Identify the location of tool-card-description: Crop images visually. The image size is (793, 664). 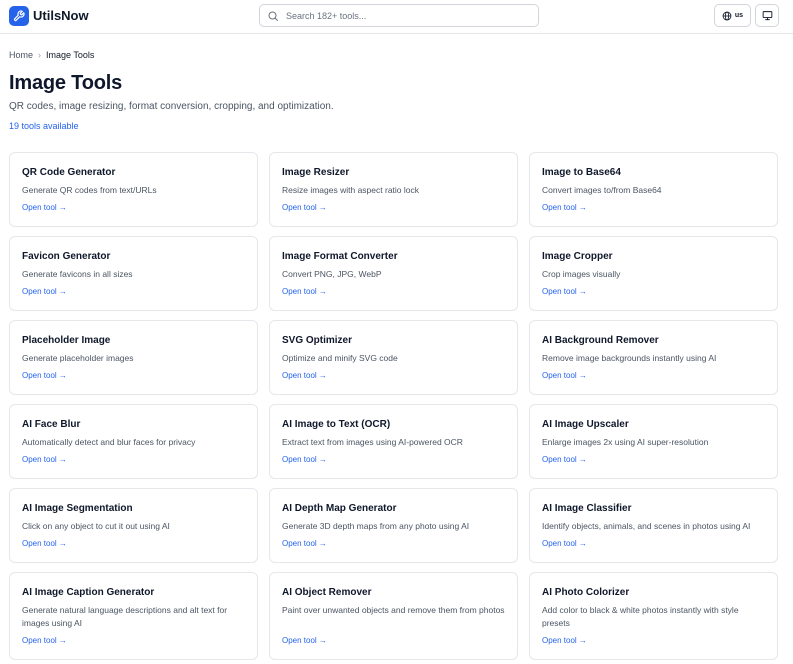
(581, 274).